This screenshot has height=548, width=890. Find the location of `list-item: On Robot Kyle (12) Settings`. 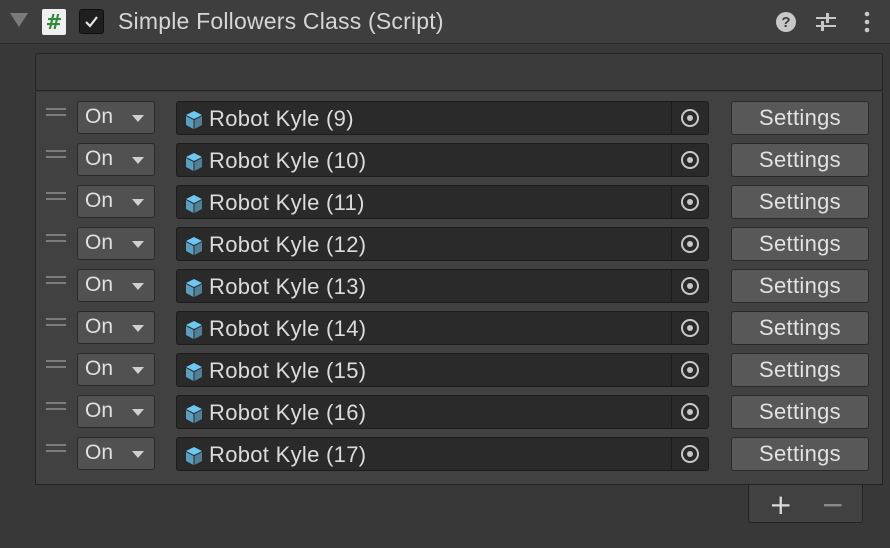

list-item: On Robot Kyle (12) Settings is located at coordinates (459, 239).